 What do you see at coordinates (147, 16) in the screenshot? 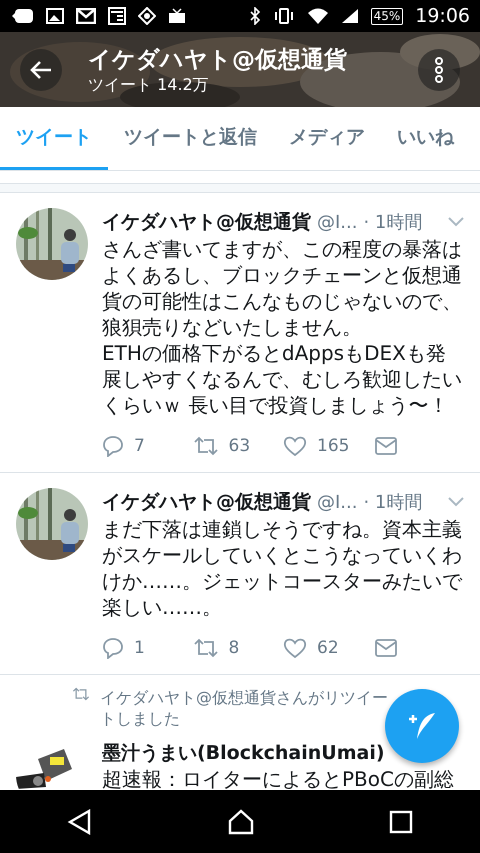
I see `diamond-icon` at bounding box center [147, 16].